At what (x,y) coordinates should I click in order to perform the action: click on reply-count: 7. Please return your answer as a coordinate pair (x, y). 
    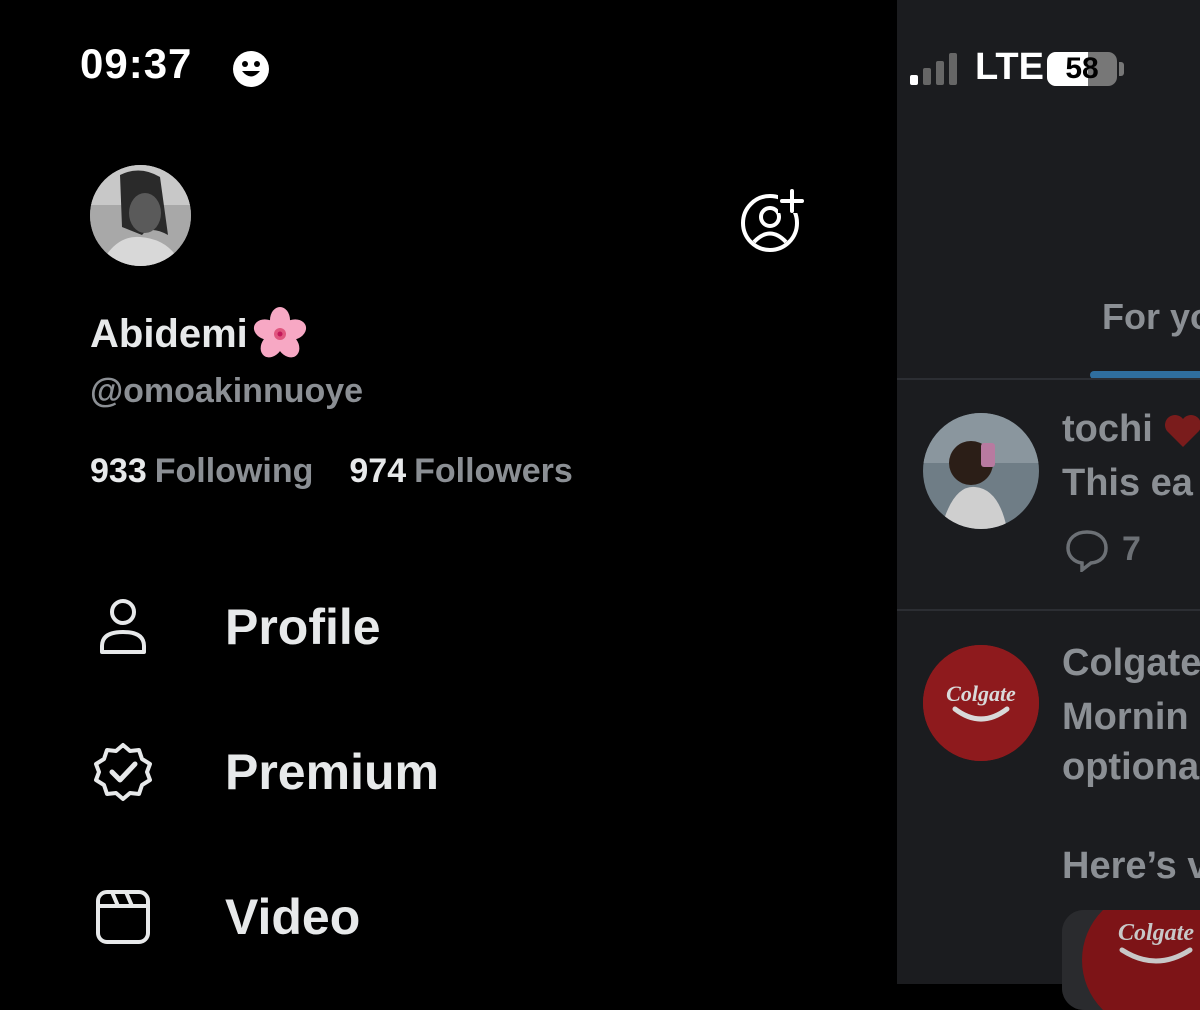
    Looking at the image, I should click on (1131, 549).